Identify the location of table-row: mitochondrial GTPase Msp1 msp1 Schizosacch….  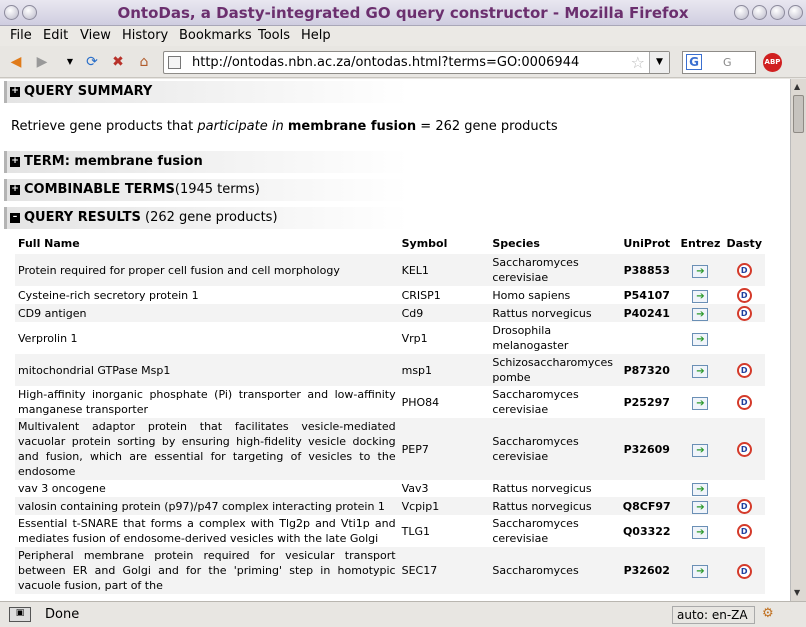
(390, 370).